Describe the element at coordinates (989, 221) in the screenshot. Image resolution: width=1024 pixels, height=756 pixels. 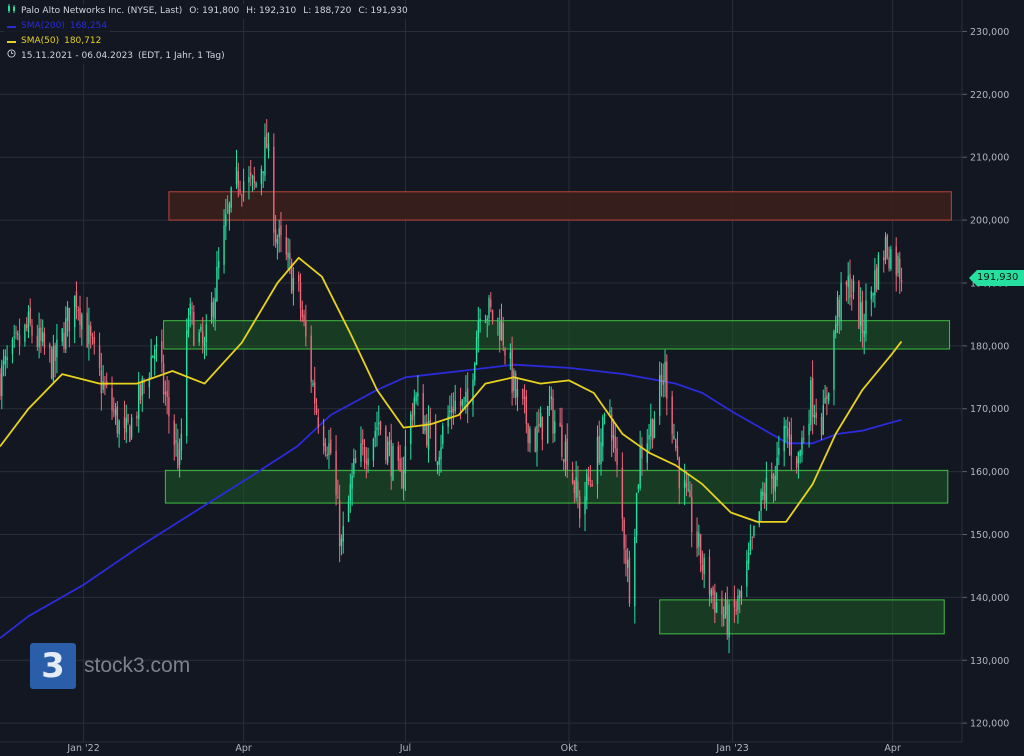
I see `y-tick-label: 200,000` at that location.